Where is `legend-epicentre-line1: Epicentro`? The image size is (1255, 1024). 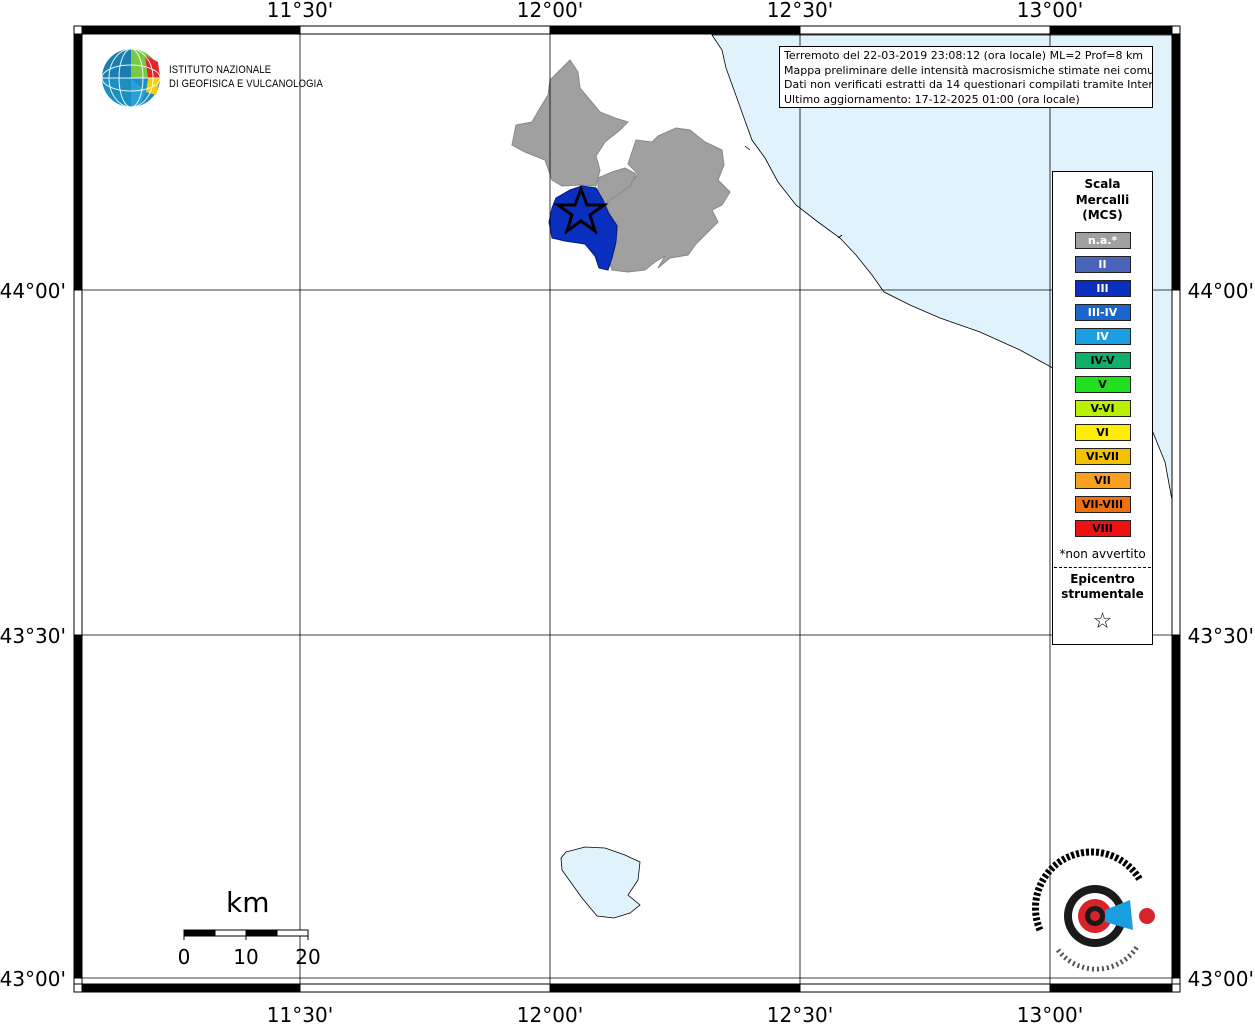 legend-epicentre-line1: Epicentro is located at coordinates (1102, 578).